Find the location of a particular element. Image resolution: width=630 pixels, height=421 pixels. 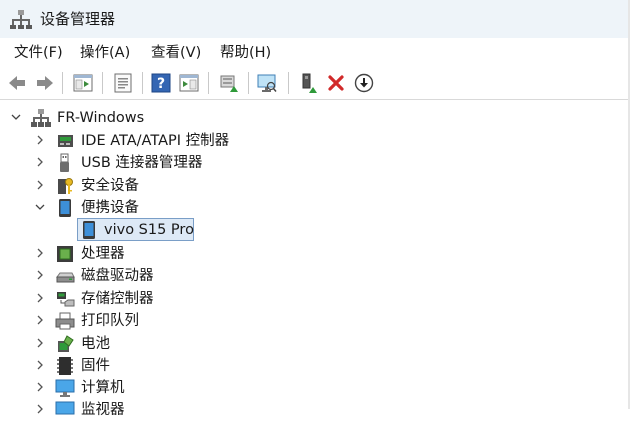

tree-item-label: 存储控制器 is located at coordinates (117, 299).